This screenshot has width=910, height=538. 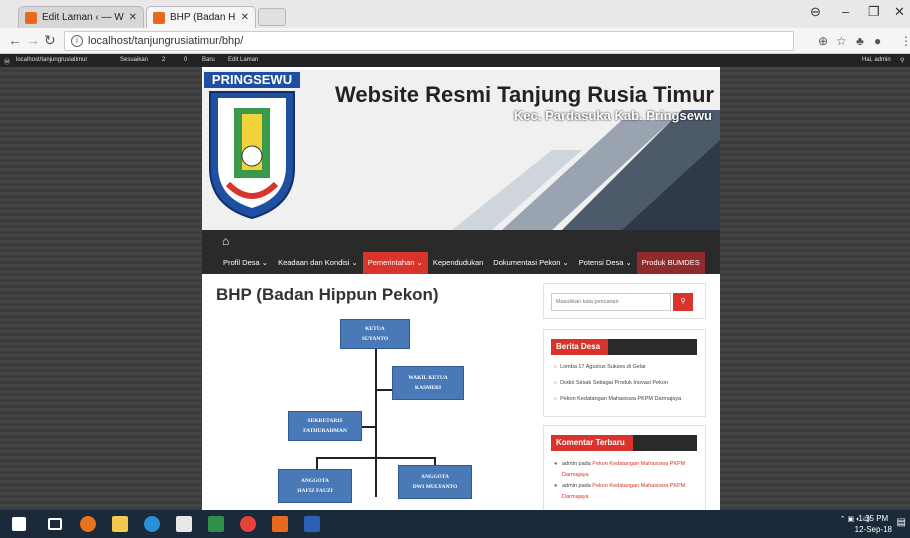 What do you see at coordinates (55, 524) in the screenshot?
I see `task-view-icon` at bounding box center [55, 524].